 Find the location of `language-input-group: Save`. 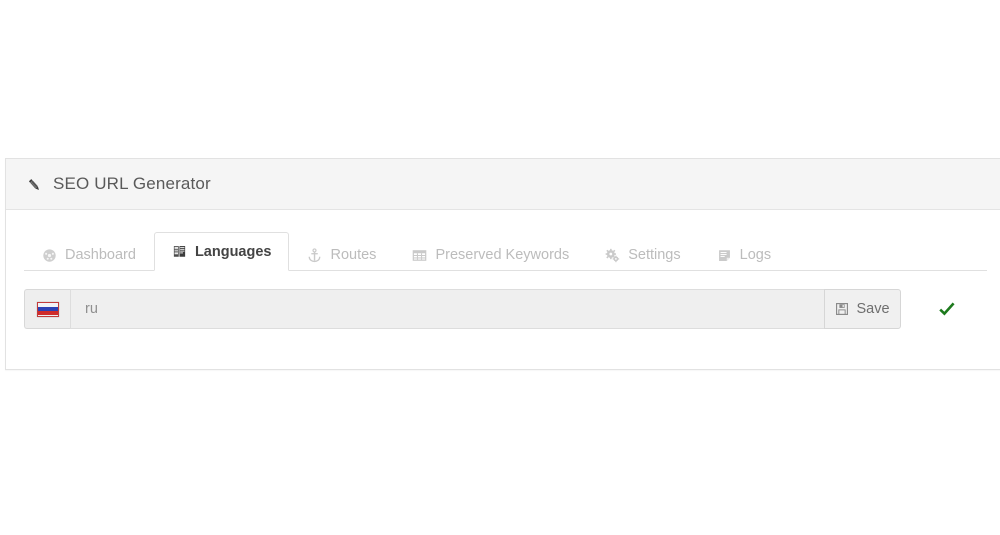

language-input-group: Save is located at coordinates (462, 309).